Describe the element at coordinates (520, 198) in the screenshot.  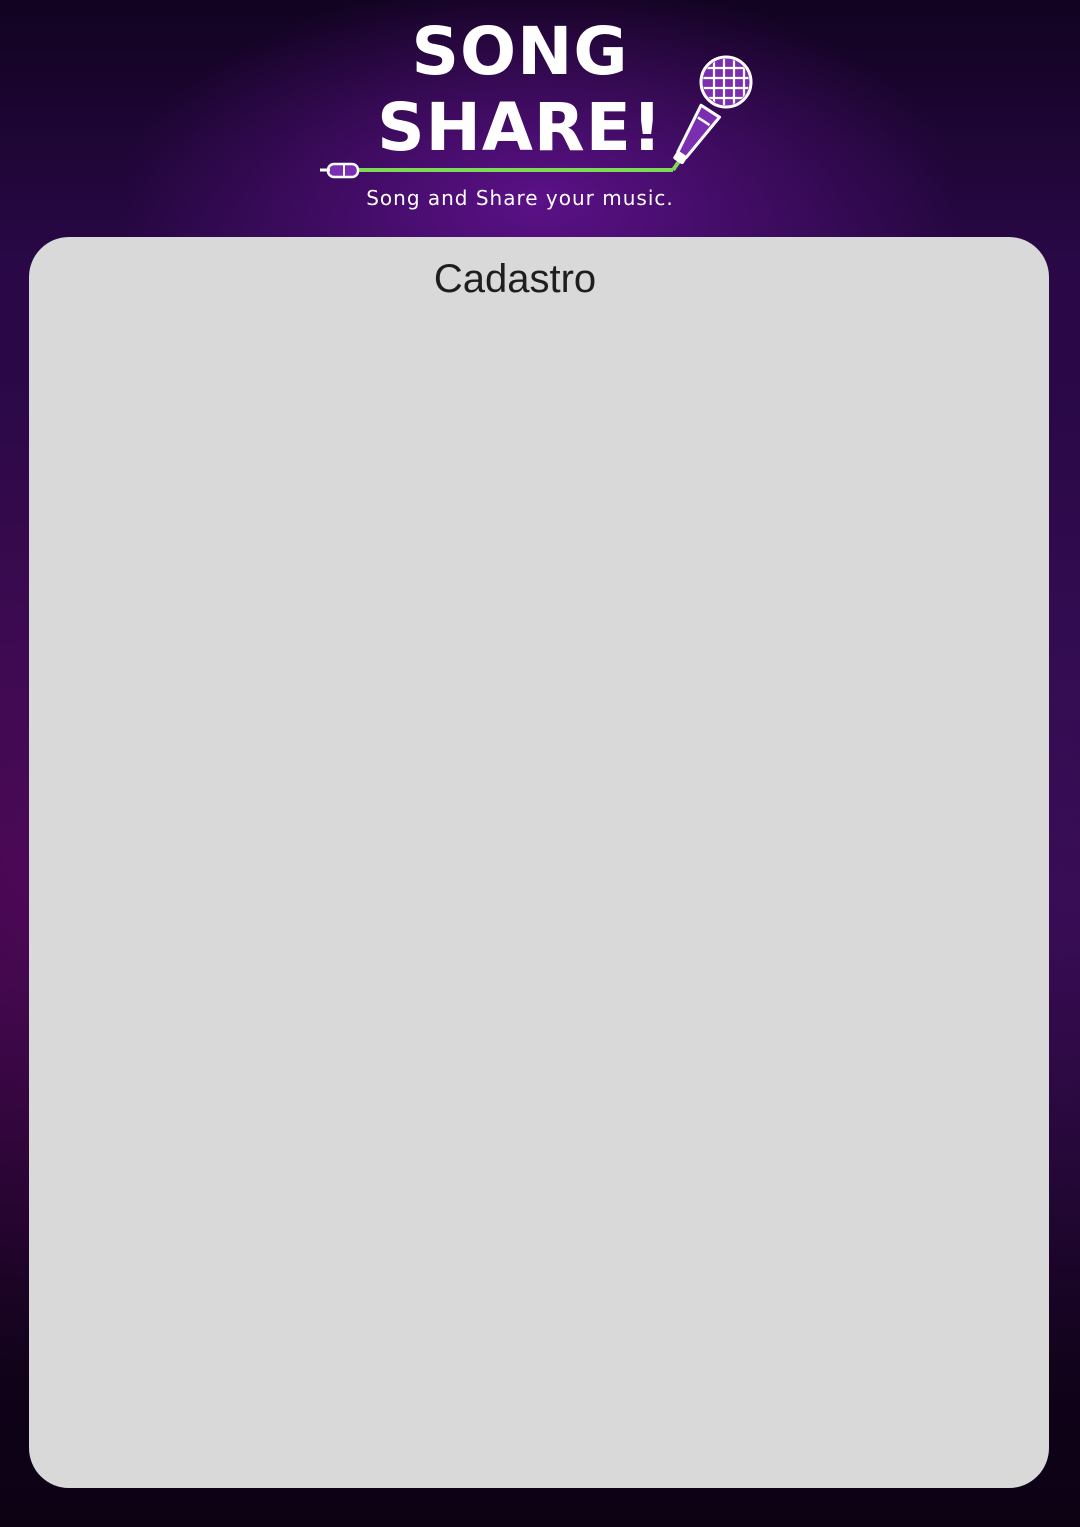
I see `app-tagline: Song and Share your music.` at that location.